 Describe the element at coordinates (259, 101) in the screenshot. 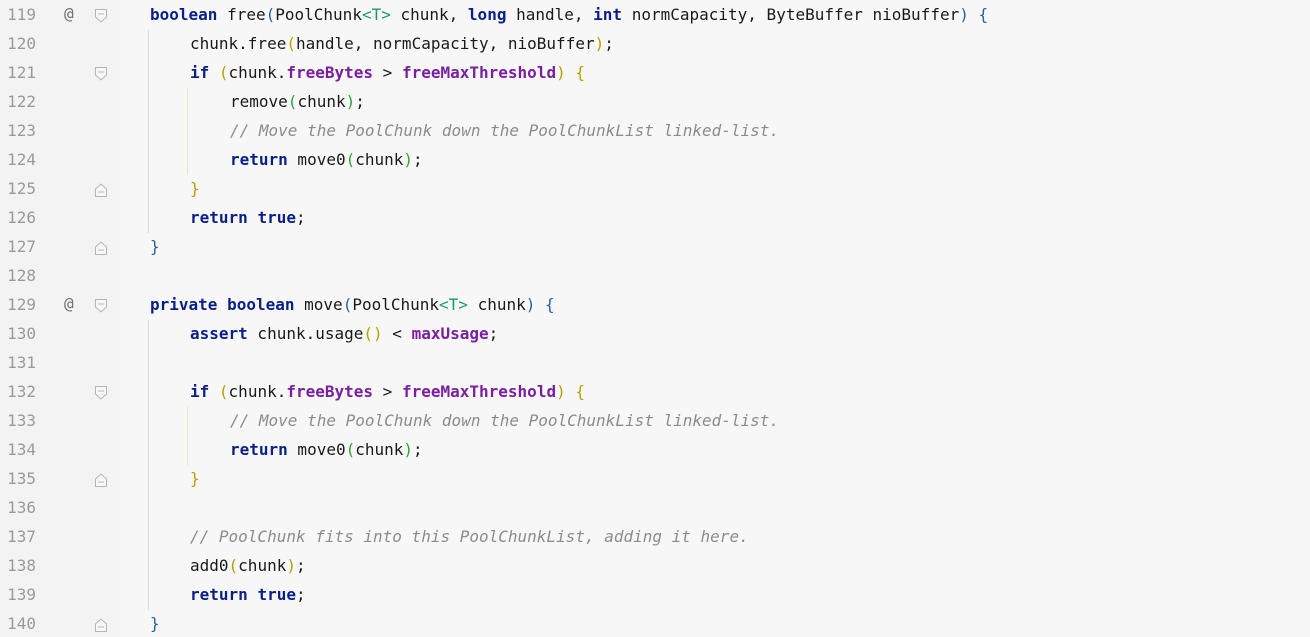

I see `code-token: remove` at that location.